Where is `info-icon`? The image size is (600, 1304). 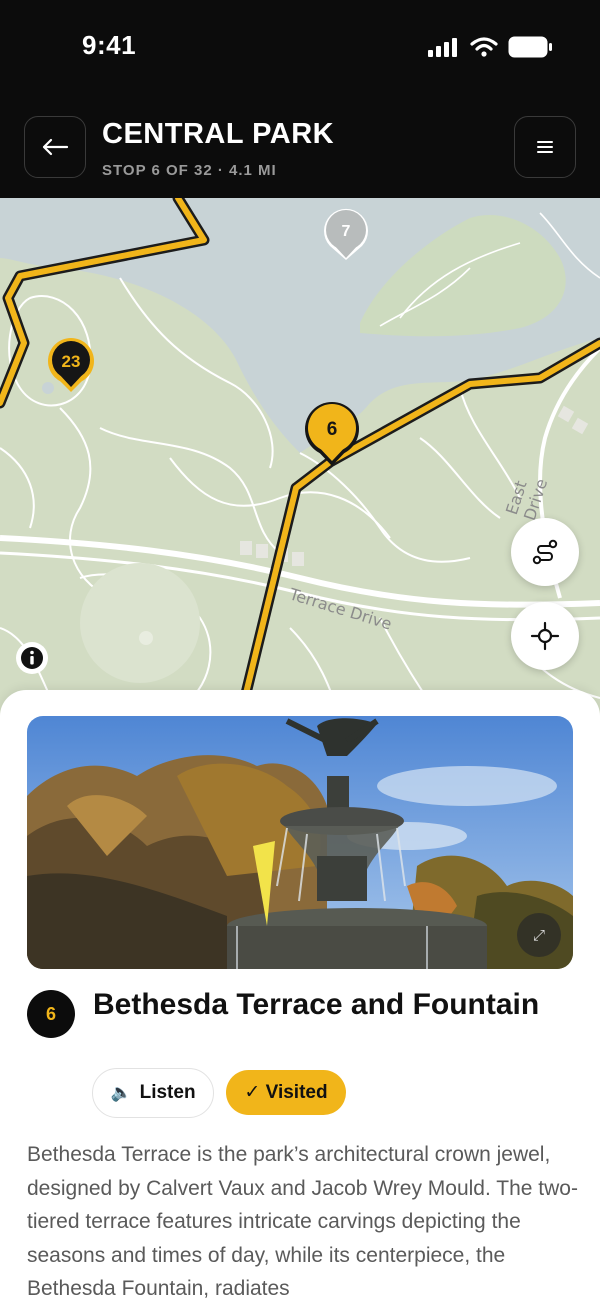 info-icon is located at coordinates (32, 658).